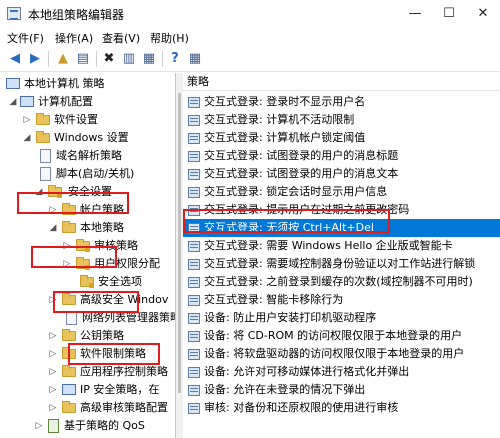 The width and height of the screenshot is (500, 438). I want to click on delete-icon: ✖, so click(109, 59).